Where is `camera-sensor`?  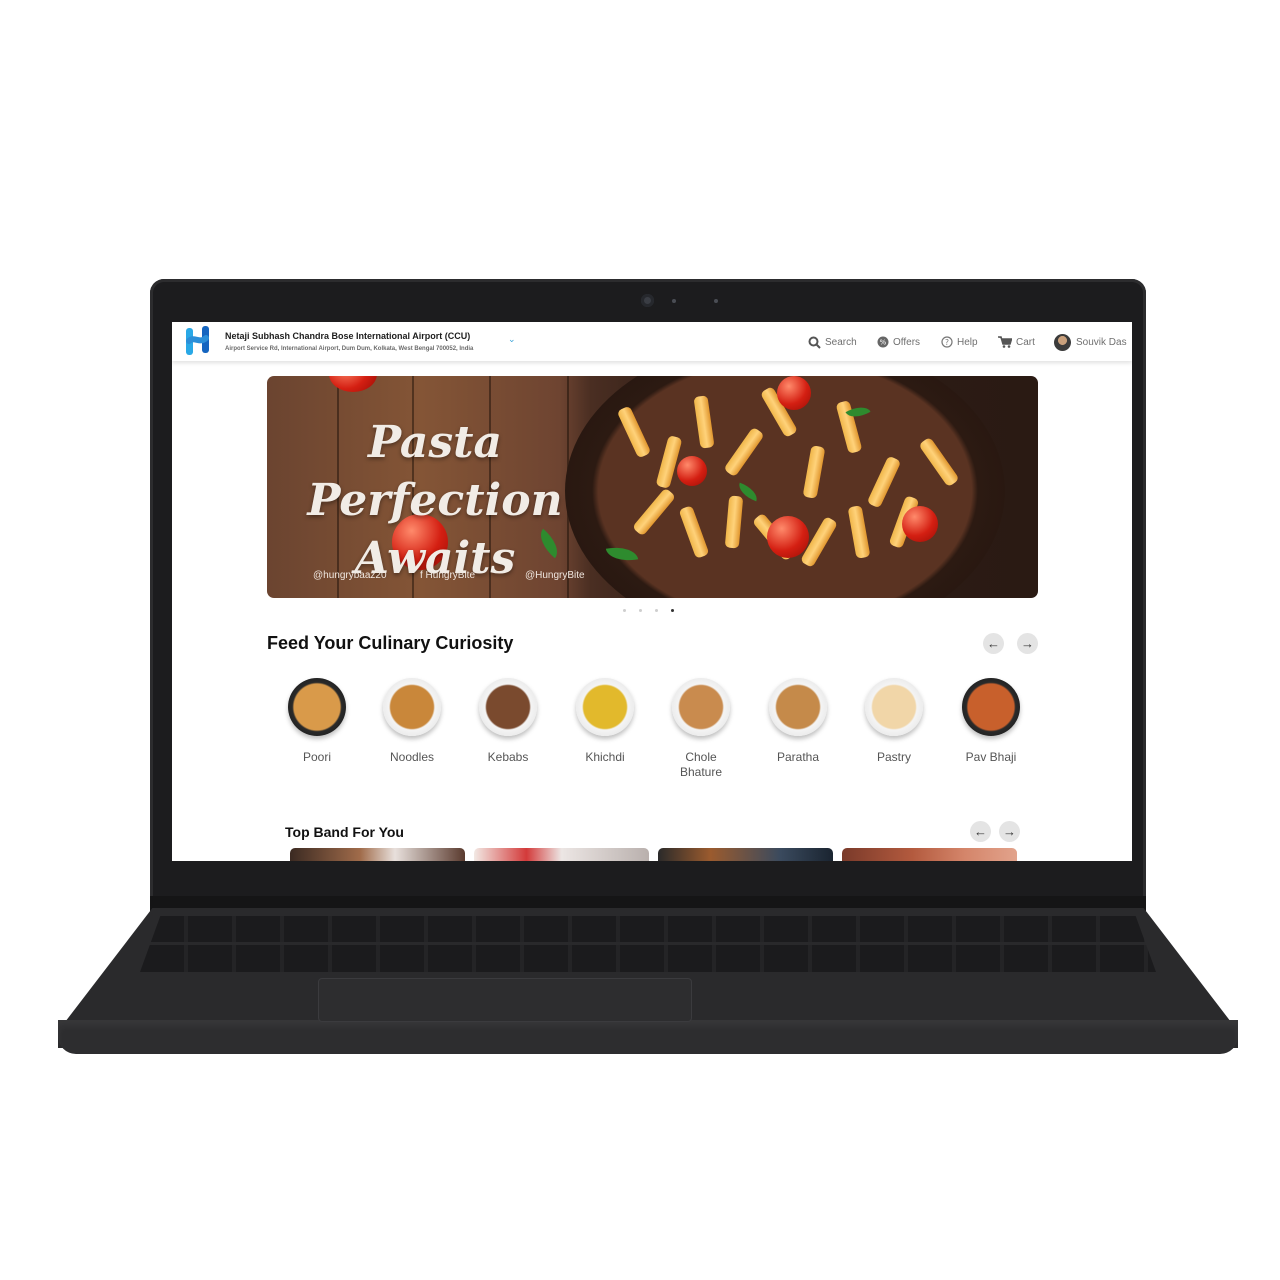 camera-sensor is located at coordinates (716, 301).